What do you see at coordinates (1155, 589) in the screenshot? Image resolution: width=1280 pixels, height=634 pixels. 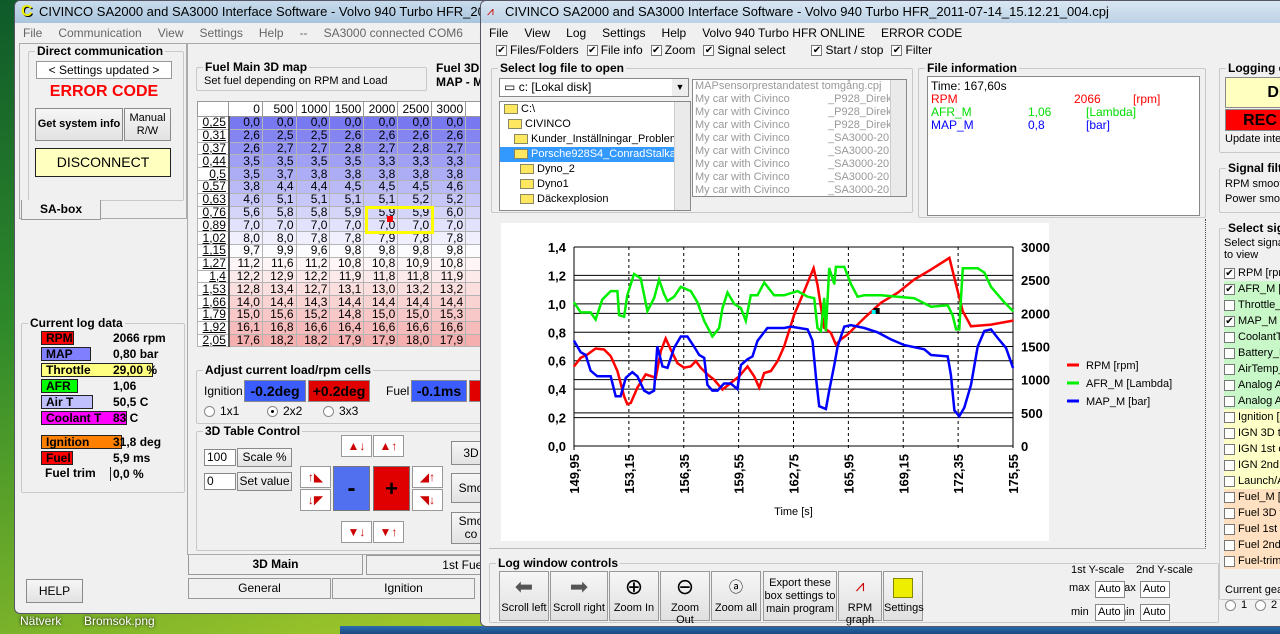 I see `y2-max-input: Auto` at bounding box center [1155, 589].